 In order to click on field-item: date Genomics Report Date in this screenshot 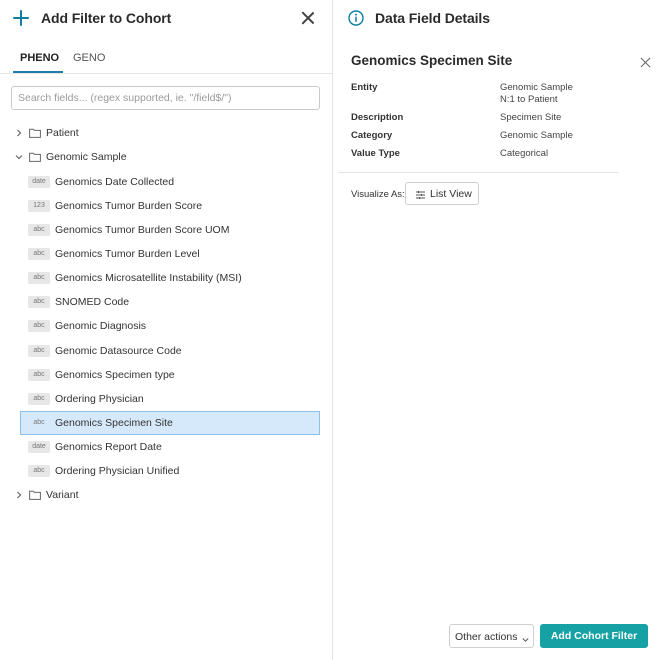, I will do `click(170, 447)`.